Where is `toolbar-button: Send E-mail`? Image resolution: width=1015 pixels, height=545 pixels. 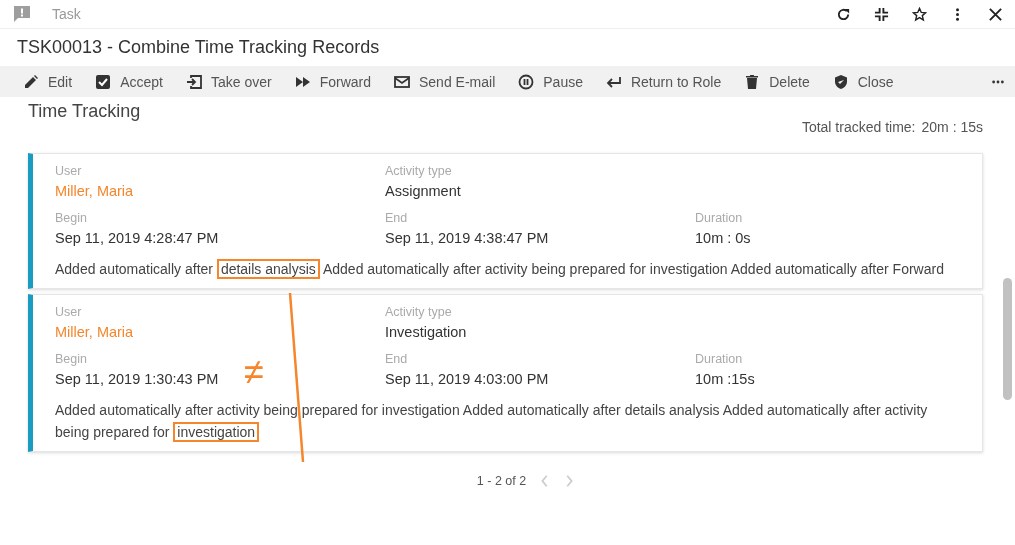
toolbar-button: Send E-mail is located at coordinates (445, 81).